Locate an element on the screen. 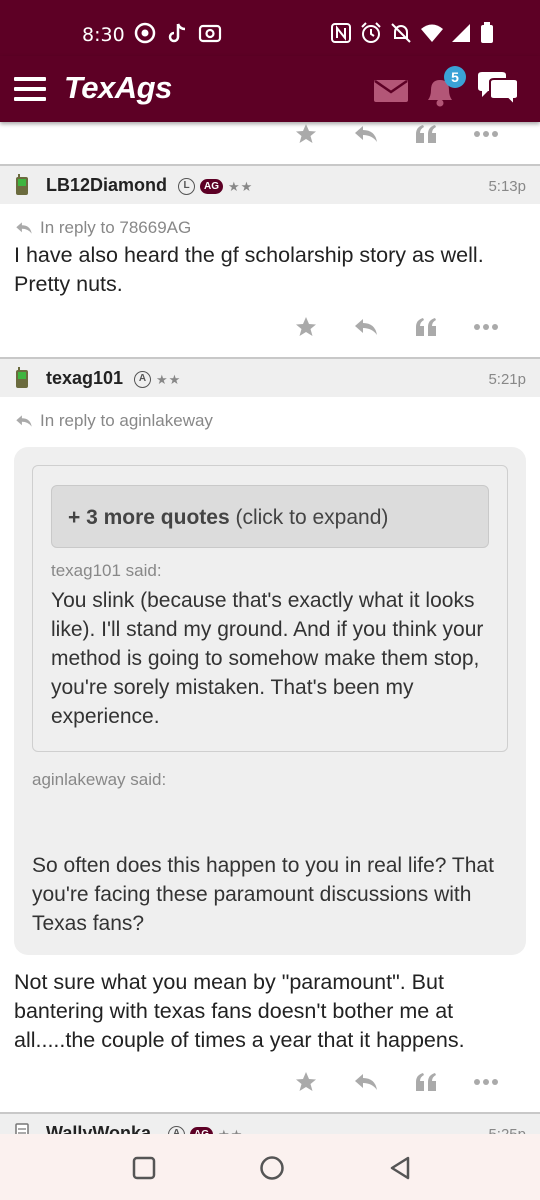  post-username: WallyWonka is located at coordinates (98, 1128).